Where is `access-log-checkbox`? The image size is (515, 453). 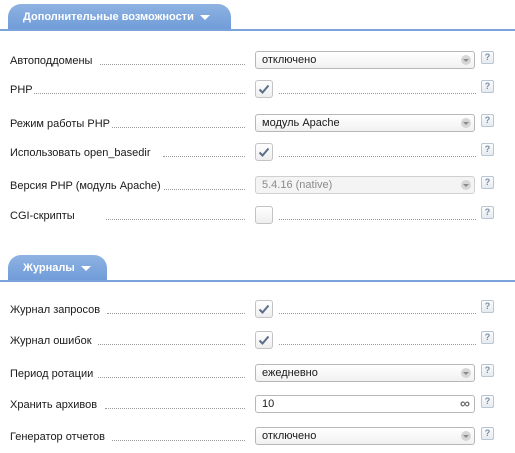
access-log-checkbox is located at coordinates (264, 309).